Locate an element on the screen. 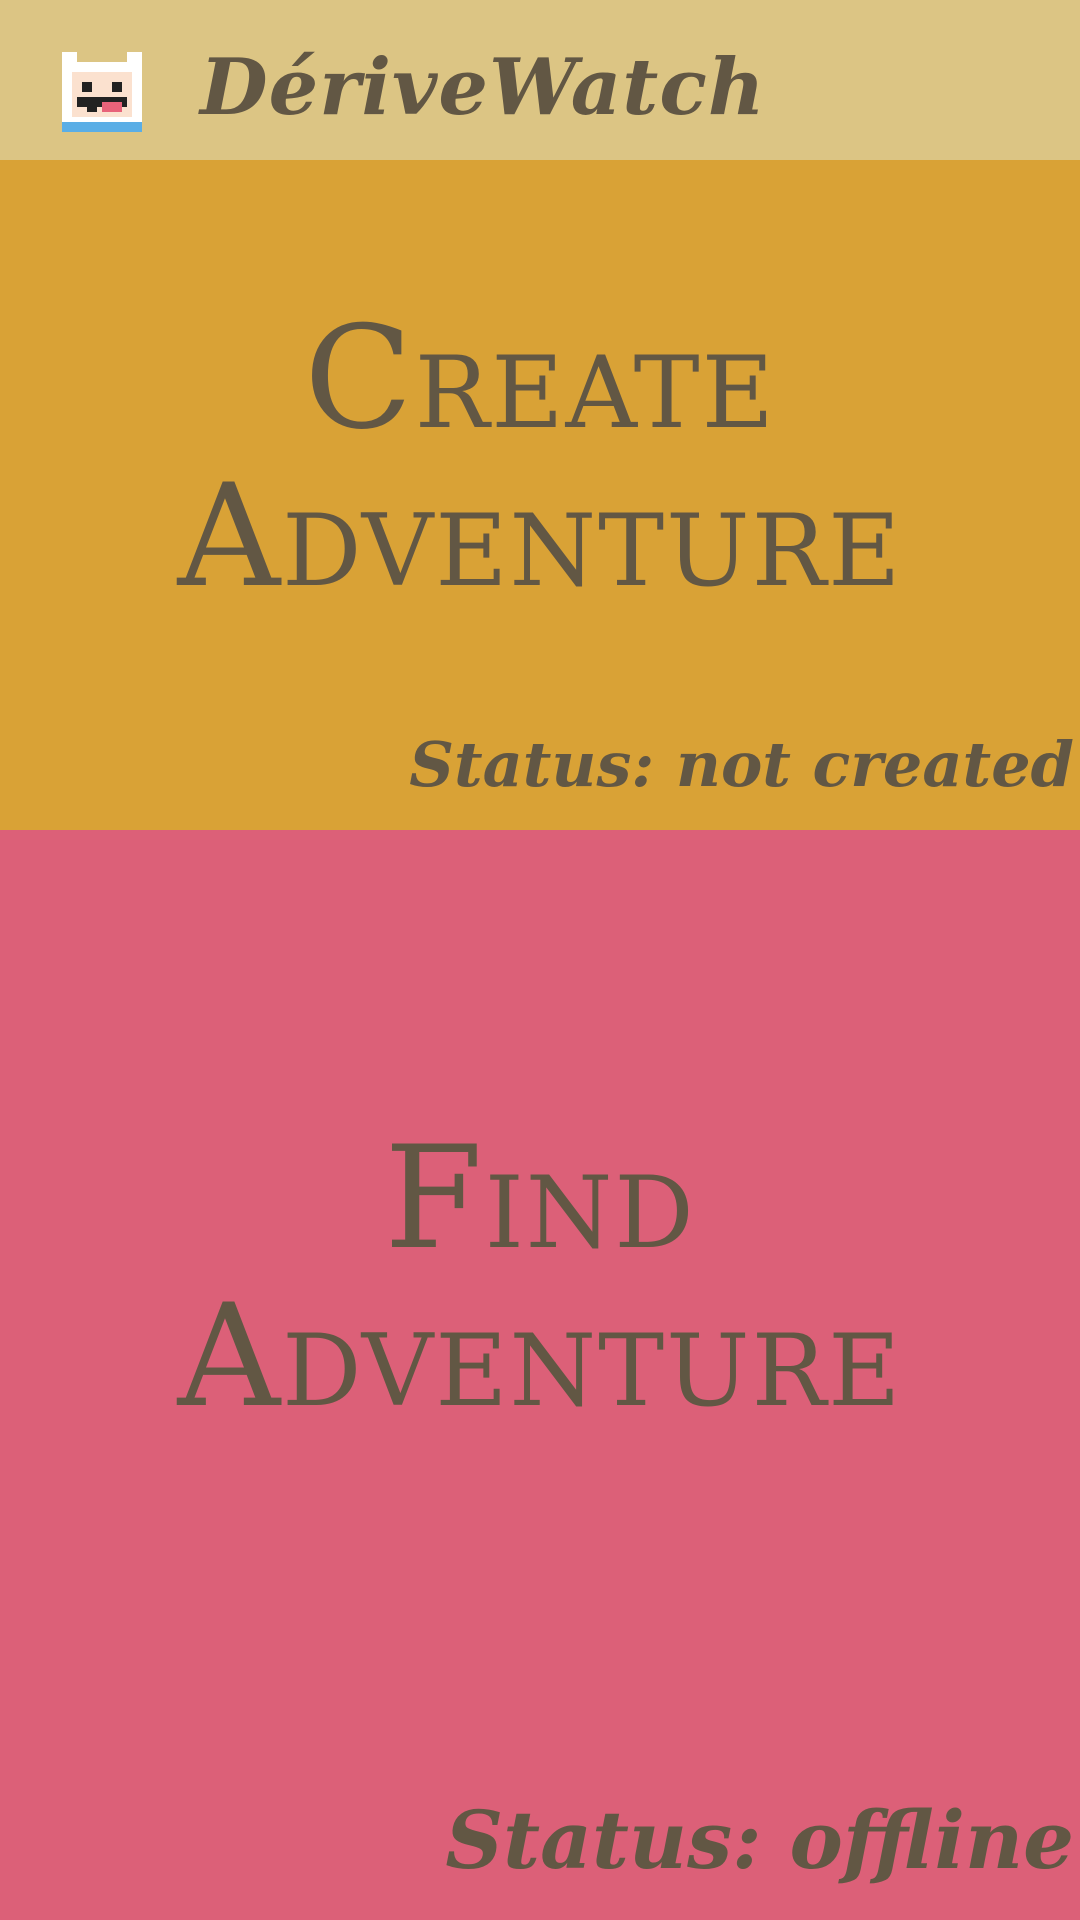 This screenshot has height=1920, width=1080. app-bar: DériveWatch is located at coordinates (540, 80).